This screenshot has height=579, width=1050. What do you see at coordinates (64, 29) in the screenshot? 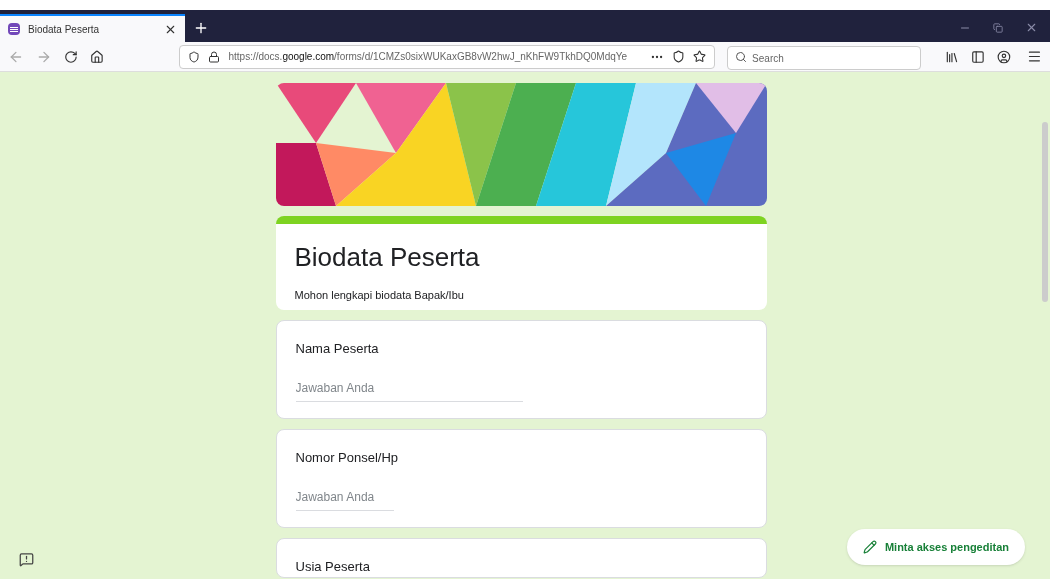
I see `tab-title: Biodata Peserta` at bounding box center [64, 29].